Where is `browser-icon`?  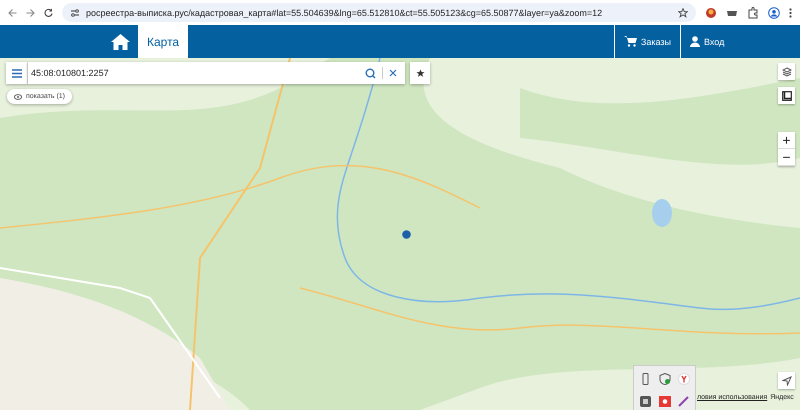
browser-icon is located at coordinates (684, 379).